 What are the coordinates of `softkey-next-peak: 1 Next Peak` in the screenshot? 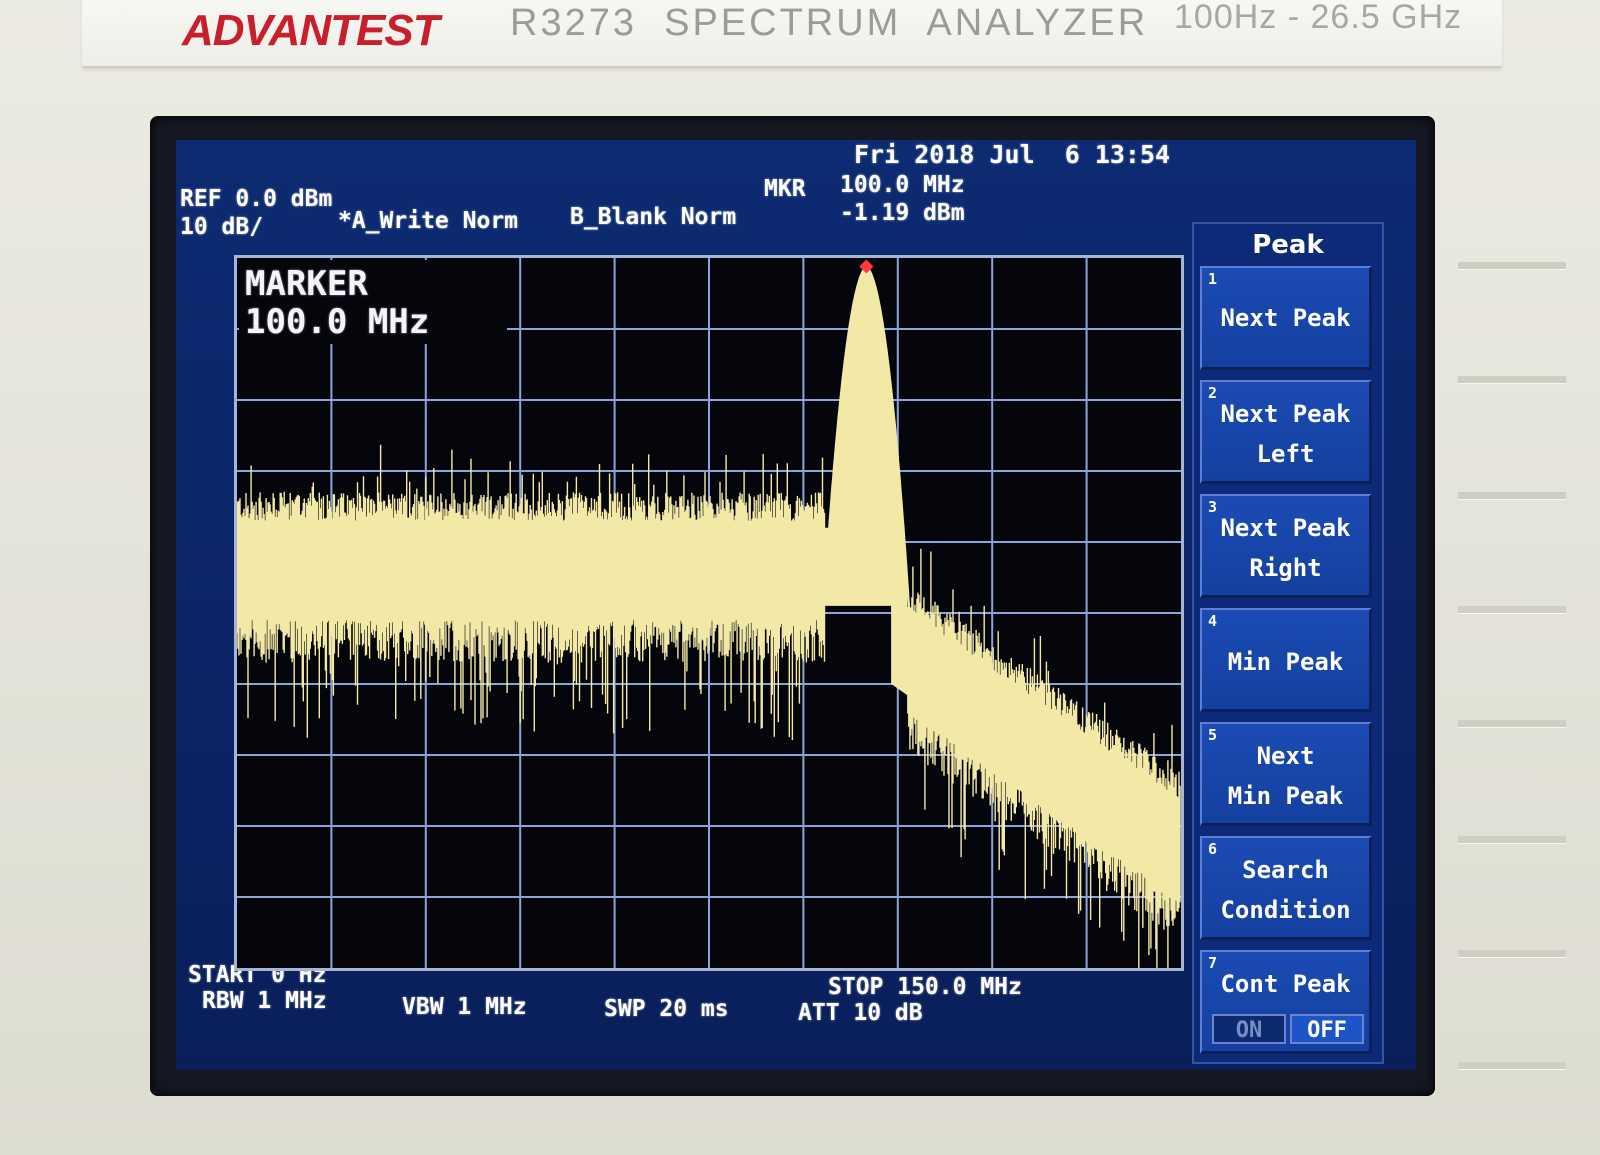 It's located at (1286, 318).